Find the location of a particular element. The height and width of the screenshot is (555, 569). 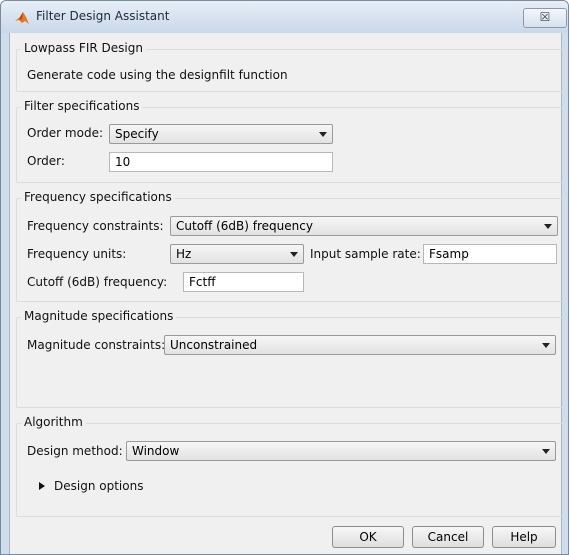

order-label: Order: is located at coordinates (46, 161).